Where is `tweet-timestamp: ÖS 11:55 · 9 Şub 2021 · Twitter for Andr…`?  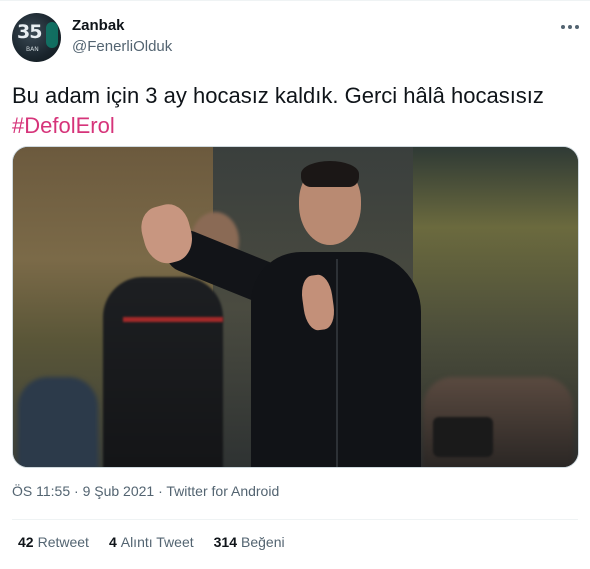 tweet-timestamp: ÖS 11:55 · 9 Şub 2021 · Twitter for Andr… is located at coordinates (145, 491).